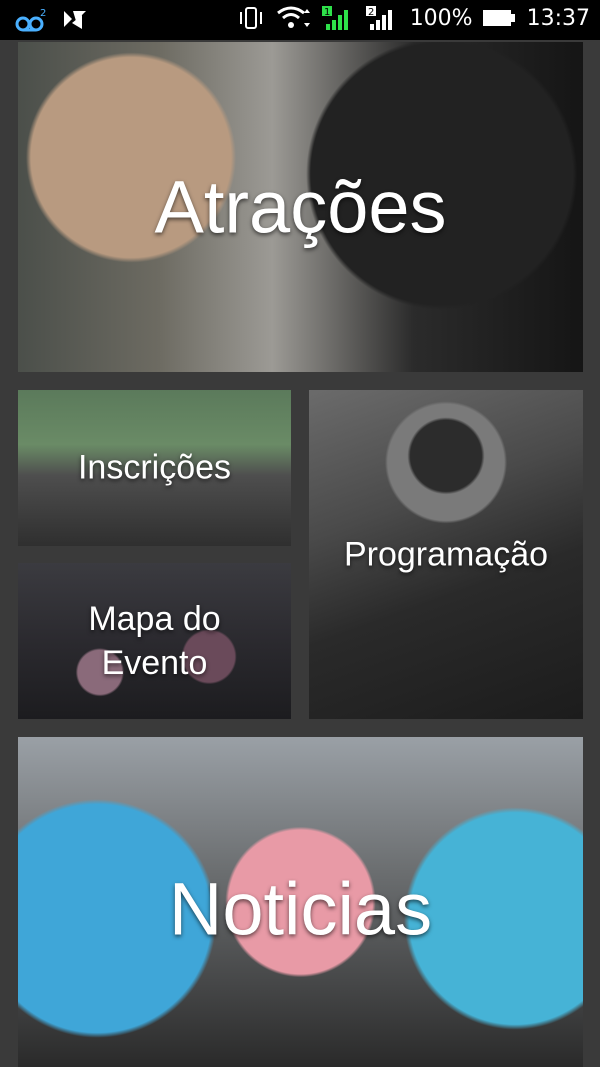  I want to click on inscricoes-tile: Inscrições, so click(154, 468).